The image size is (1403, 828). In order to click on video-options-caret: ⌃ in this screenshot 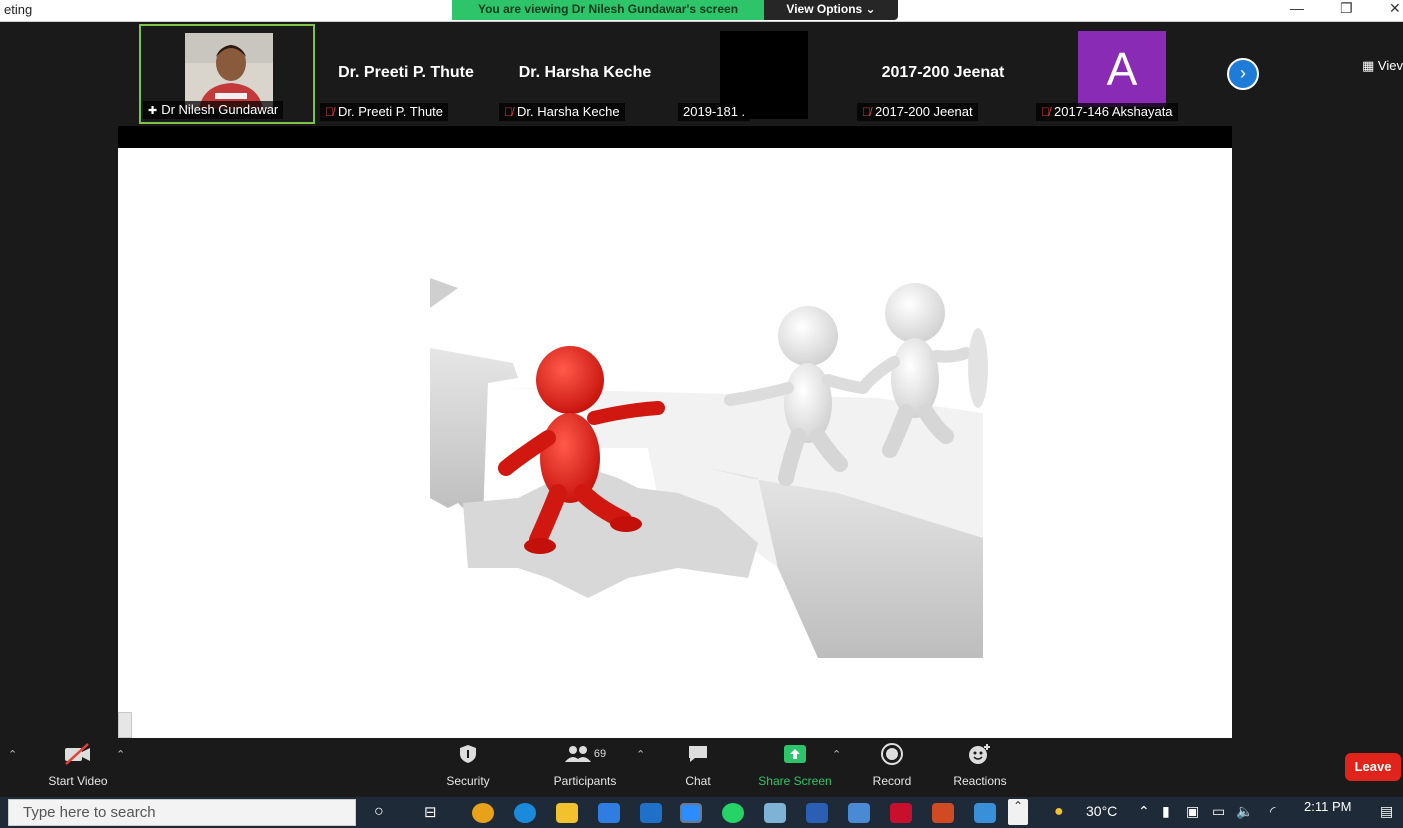, I will do `click(120, 754)`.